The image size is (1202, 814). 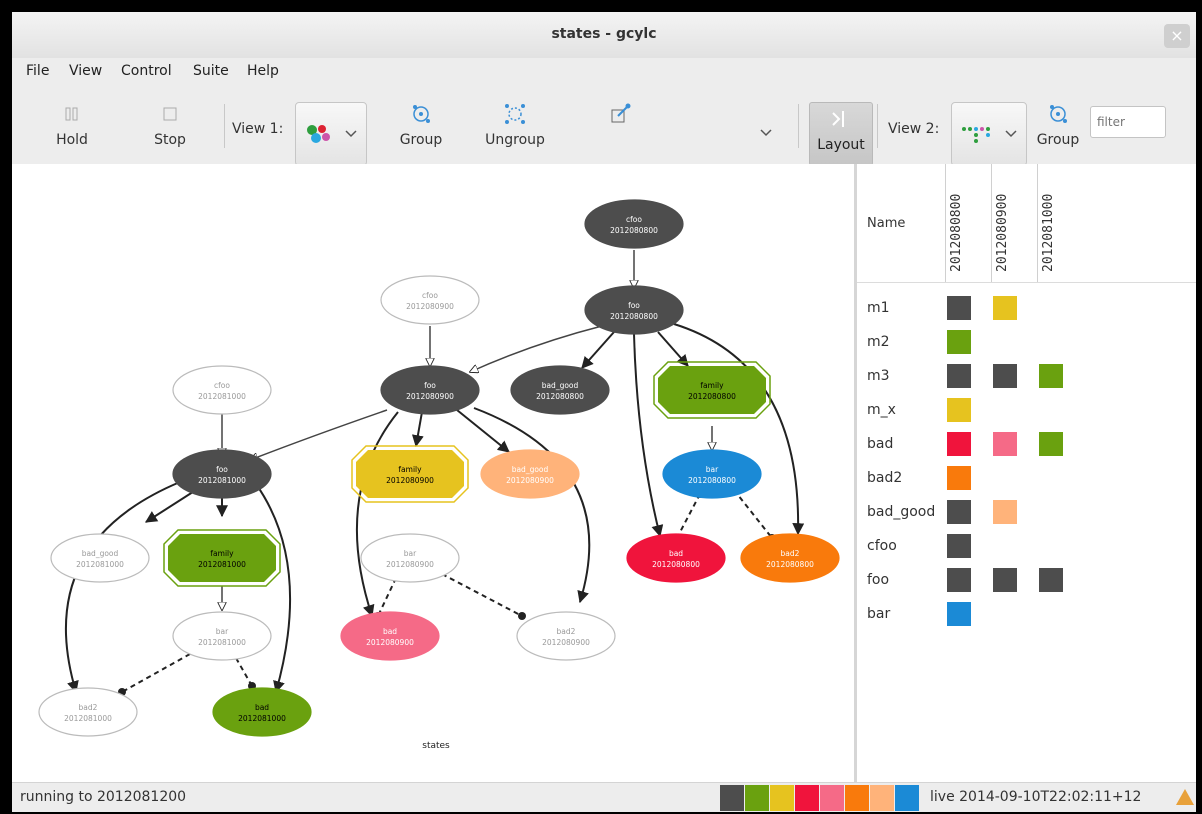 I want to click on graph-node-bad2: bad2 2012080900, so click(x=566, y=636).